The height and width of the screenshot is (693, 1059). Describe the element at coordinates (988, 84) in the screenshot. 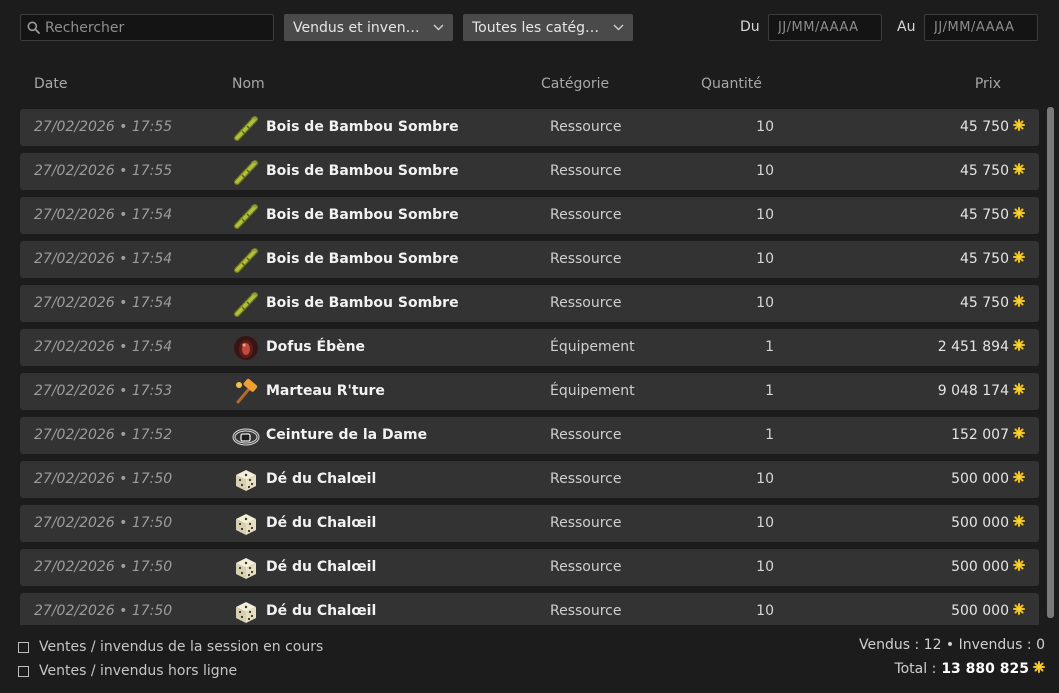

I see `column-header-price: Prix` at that location.